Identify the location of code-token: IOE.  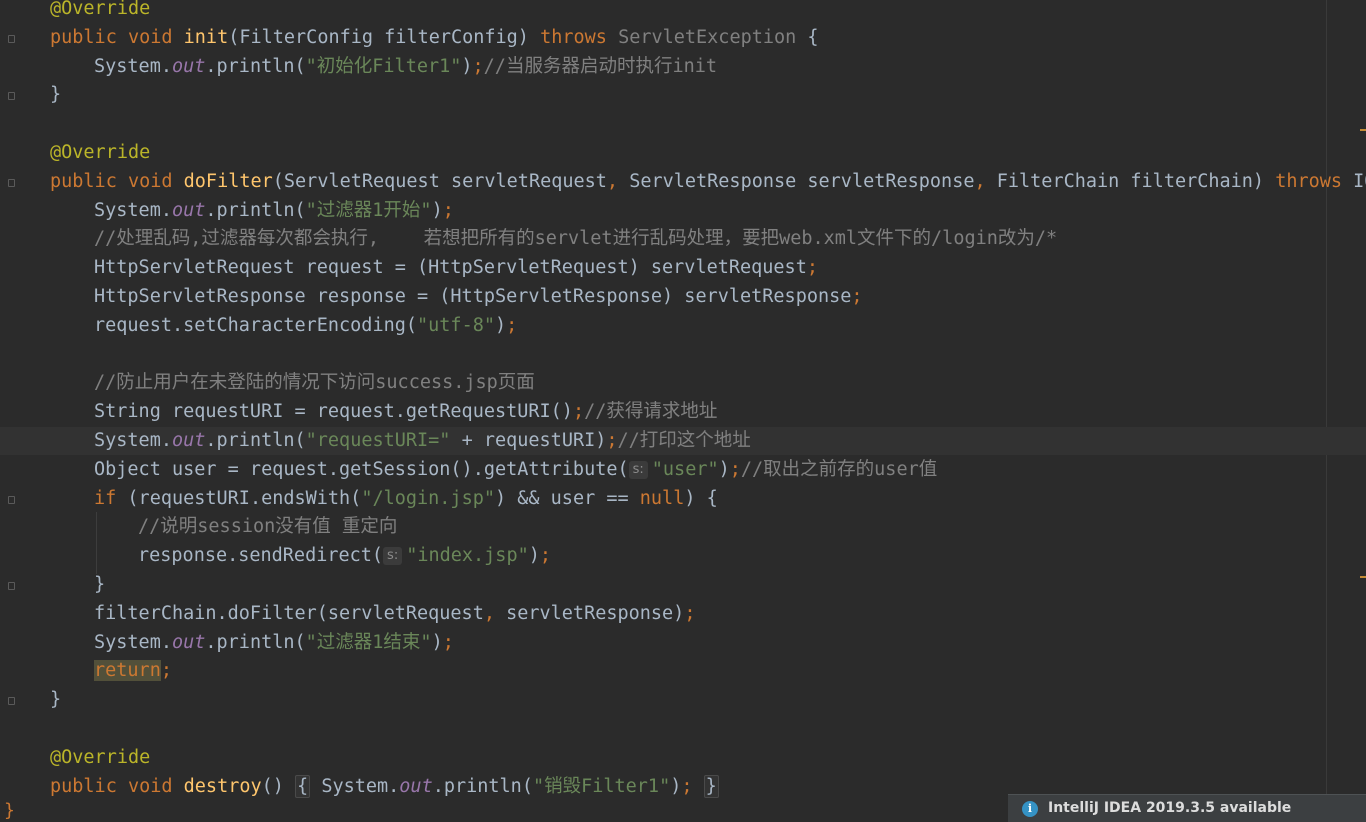
(1359, 181).